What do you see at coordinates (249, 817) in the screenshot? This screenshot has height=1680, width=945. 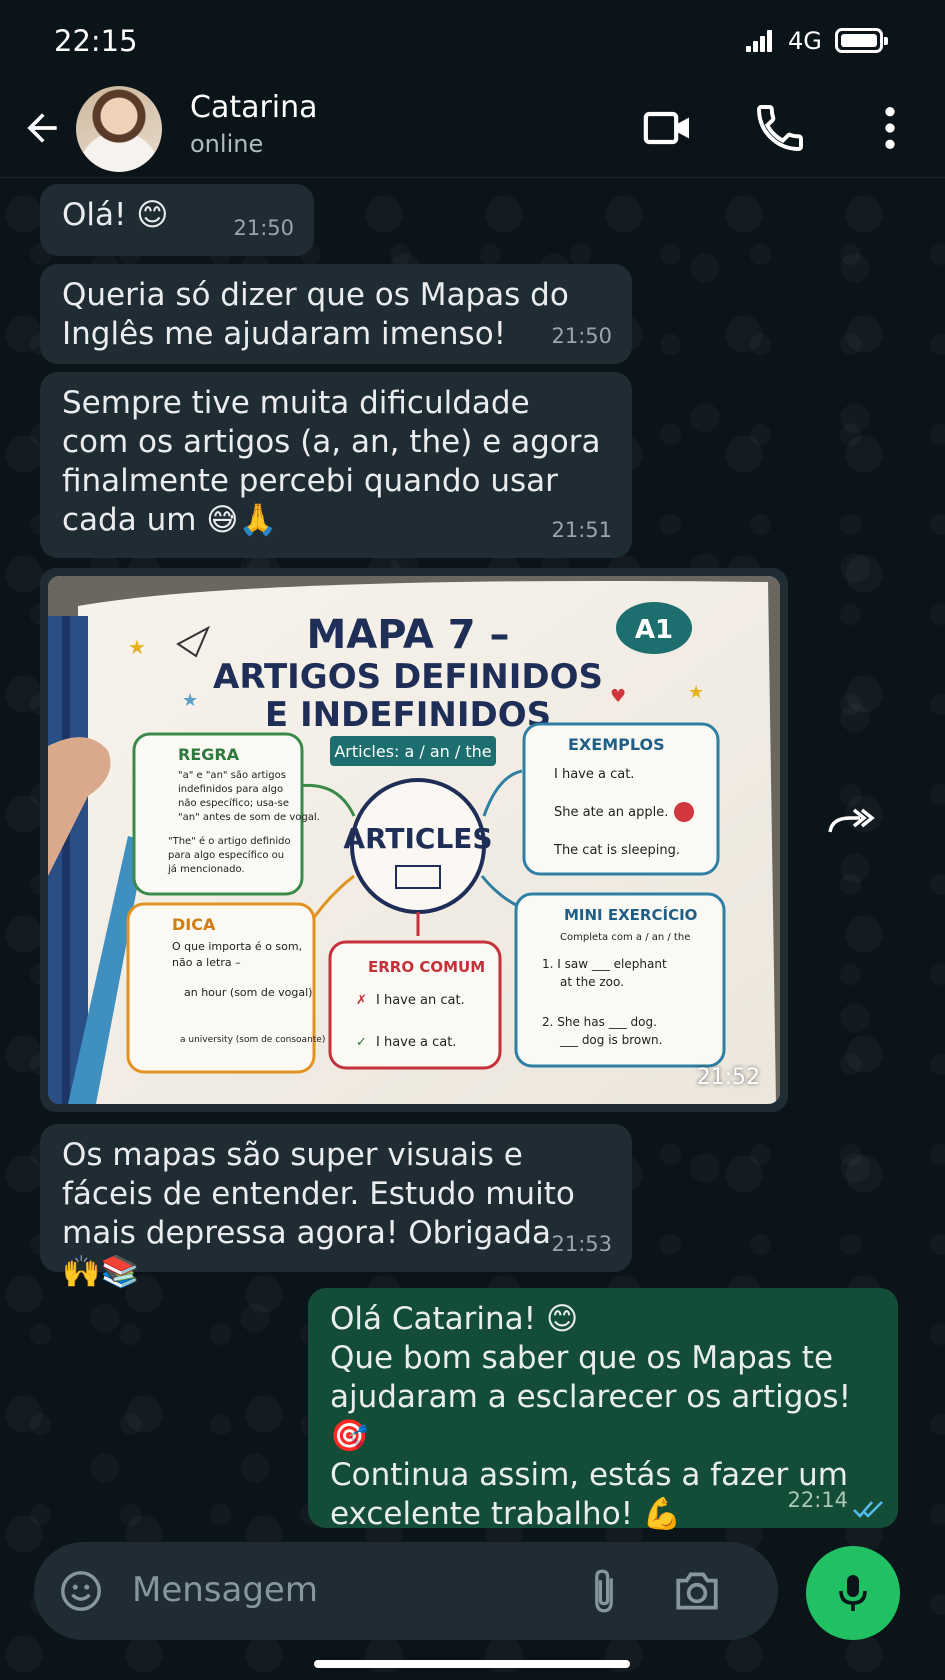 I see `regra-line: "an" antes de som de vogal.` at bounding box center [249, 817].